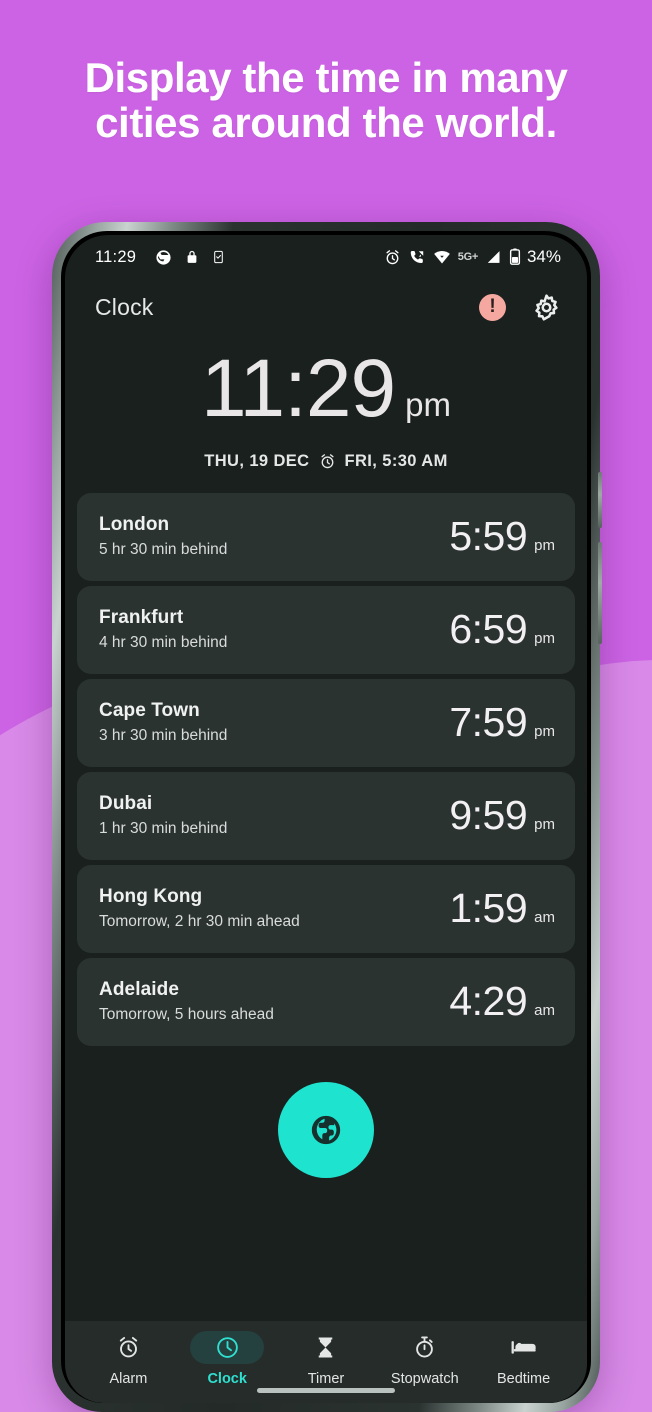 The image size is (652, 1412). I want to click on city-name: Frankfurt, so click(141, 617).